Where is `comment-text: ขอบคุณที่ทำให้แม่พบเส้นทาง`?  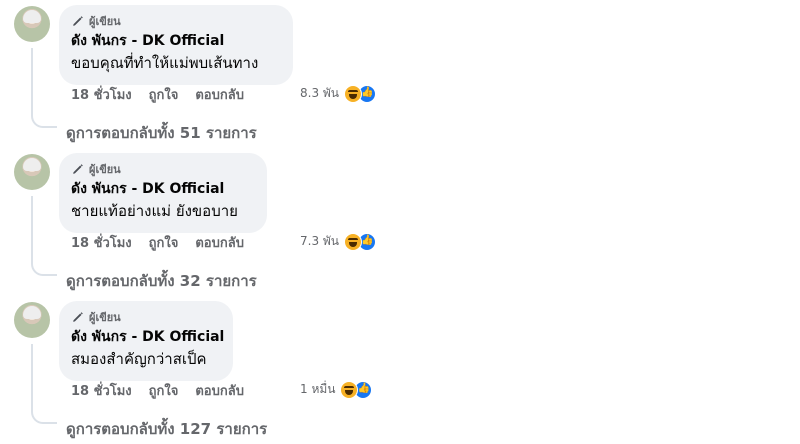 comment-text: ขอบคุณที่ทำให้แม่พบเส้นทาง is located at coordinates (165, 63).